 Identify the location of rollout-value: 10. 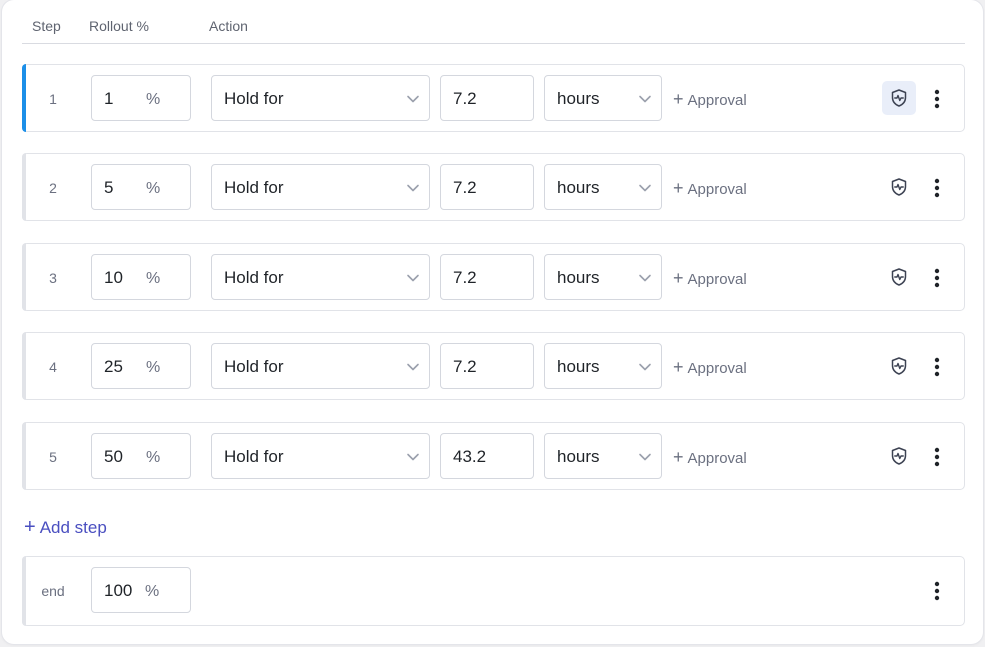
(113, 277).